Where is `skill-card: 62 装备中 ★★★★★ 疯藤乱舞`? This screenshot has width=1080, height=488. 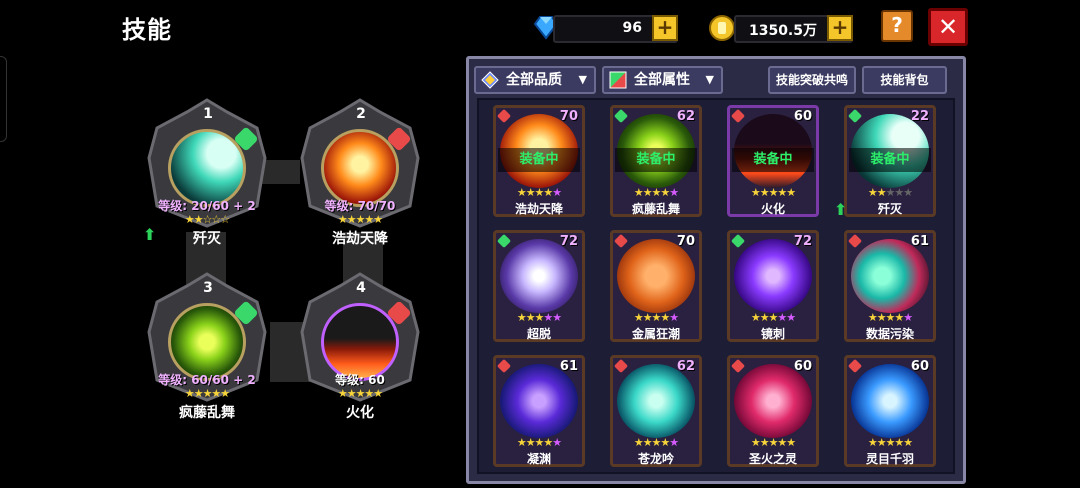
skill-card: 62 装备中 ★★★★★ 疯藤乱舞 is located at coordinates (656, 161).